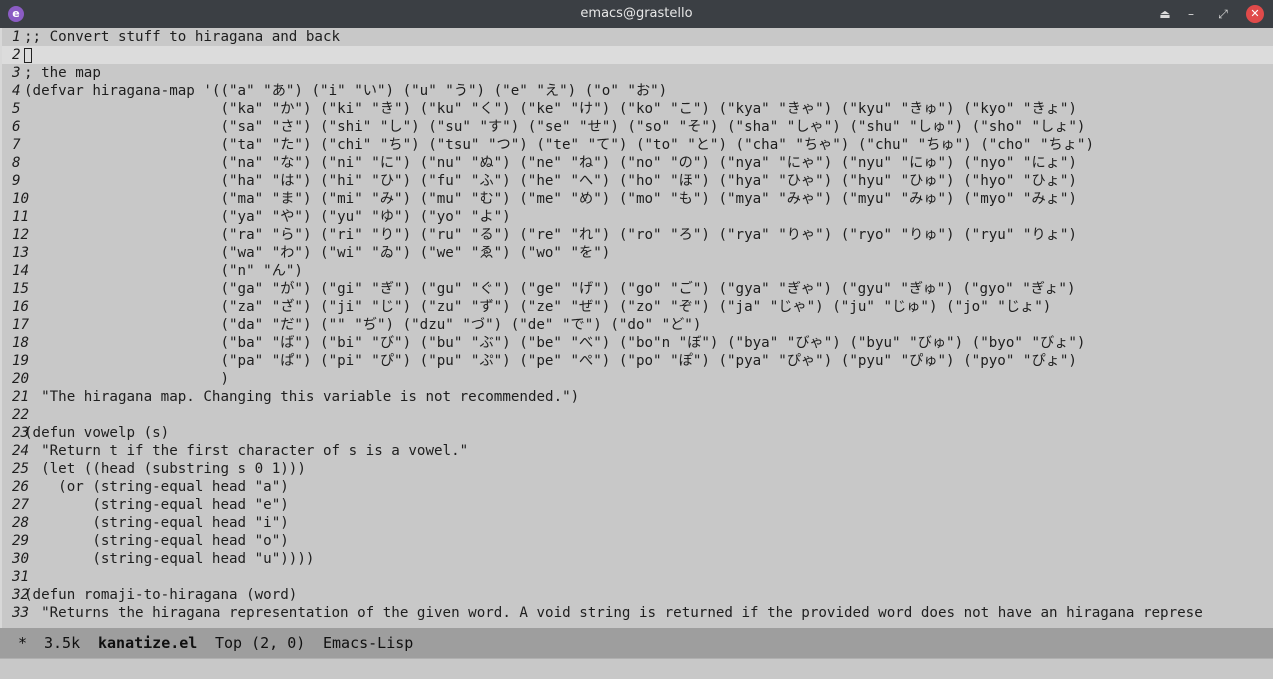 This screenshot has width=1273, height=679. I want to click on line-text: (defun romaji-to-hiragana (word), so click(160, 595).